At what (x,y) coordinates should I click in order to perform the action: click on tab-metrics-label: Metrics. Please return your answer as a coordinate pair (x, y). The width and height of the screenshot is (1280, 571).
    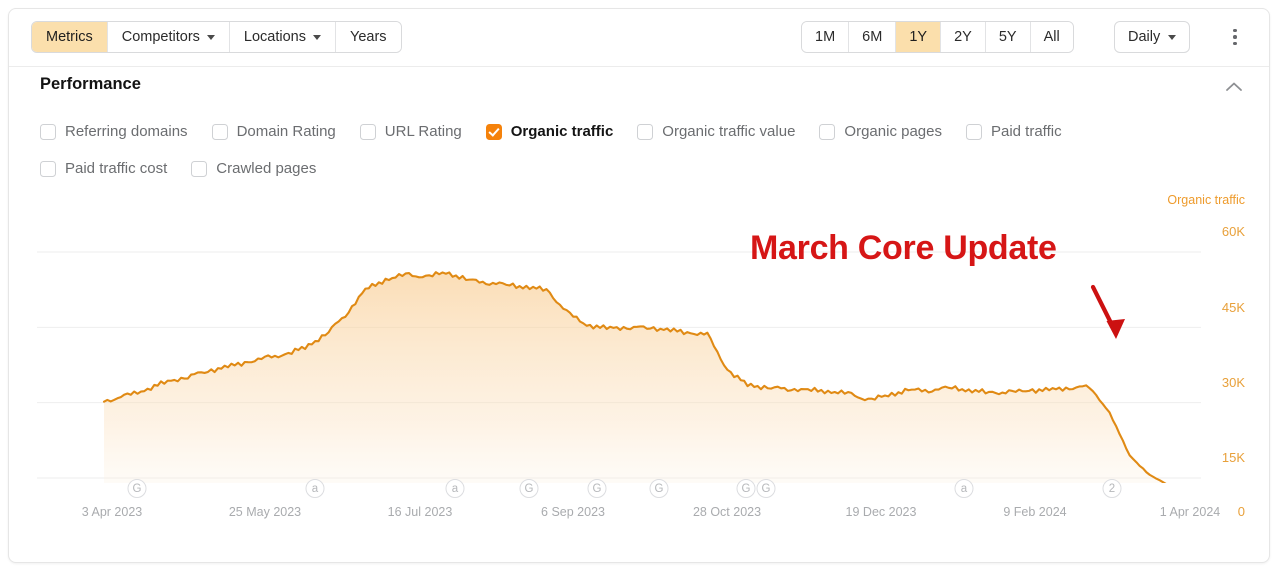
    Looking at the image, I should click on (69, 37).